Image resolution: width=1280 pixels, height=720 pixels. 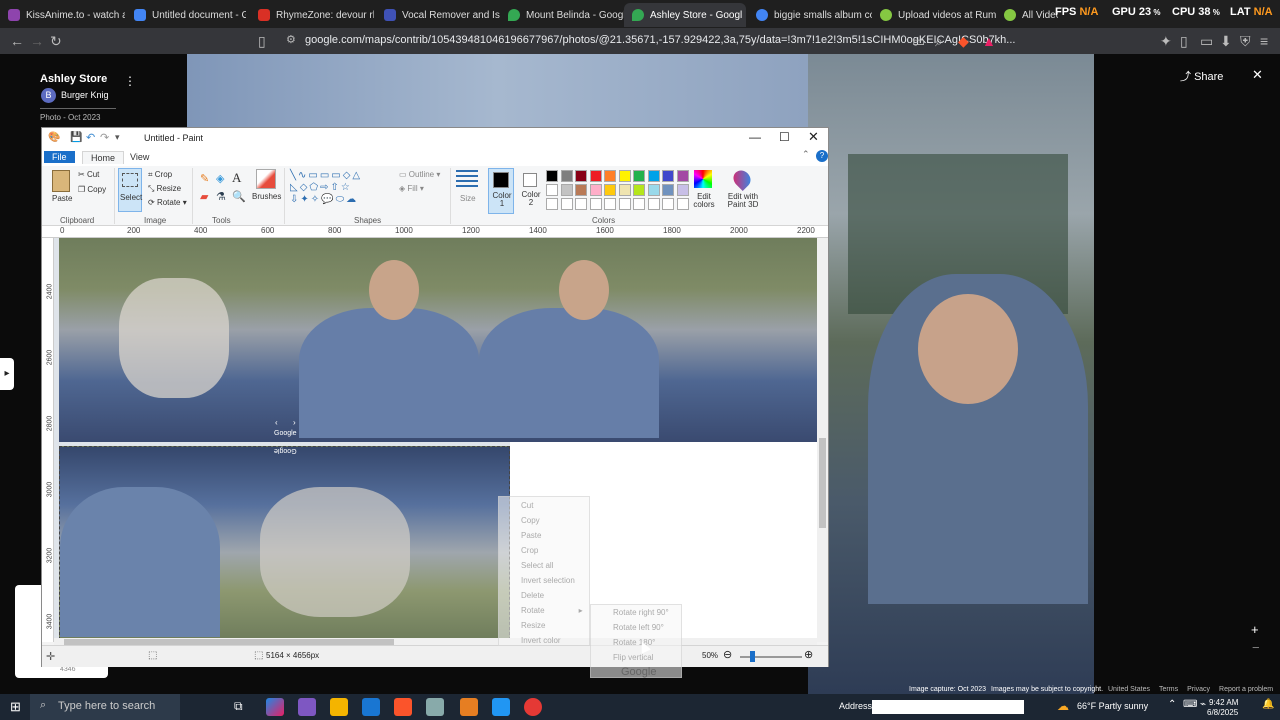 I want to click on text-tool-icon: A, so click(x=236, y=178).